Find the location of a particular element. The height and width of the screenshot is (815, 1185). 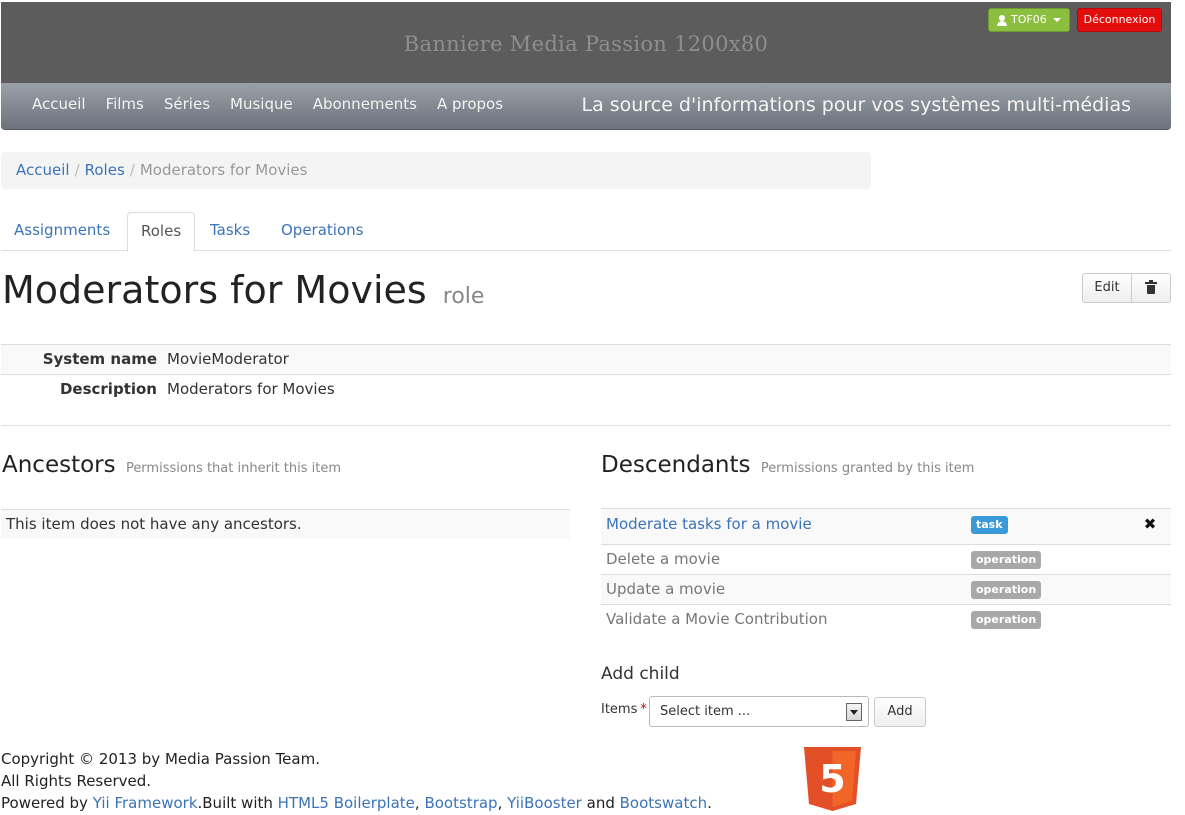

breadcrumb-current: Moderators for Movies is located at coordinates (223, 170).